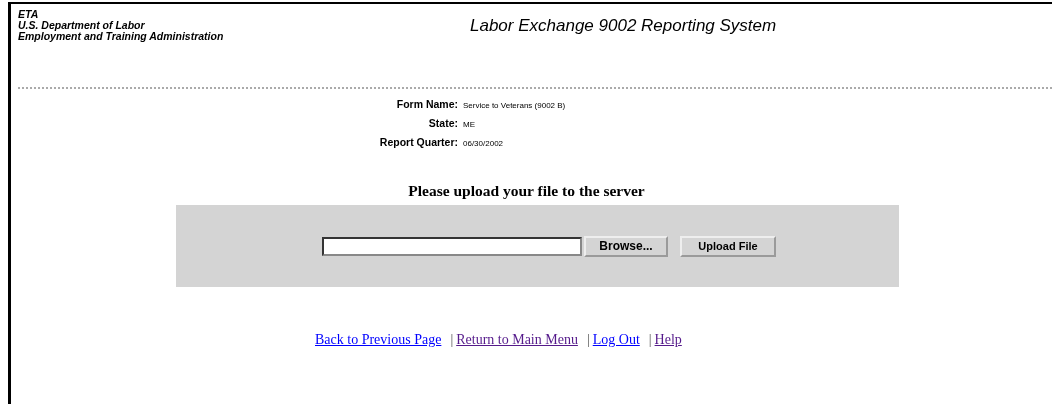 This screenshot has width=1052, height=404. Describe the element at coordinates (378, 340) in the screenshot. I see `nav-link: Back to Previous Page` at that location.